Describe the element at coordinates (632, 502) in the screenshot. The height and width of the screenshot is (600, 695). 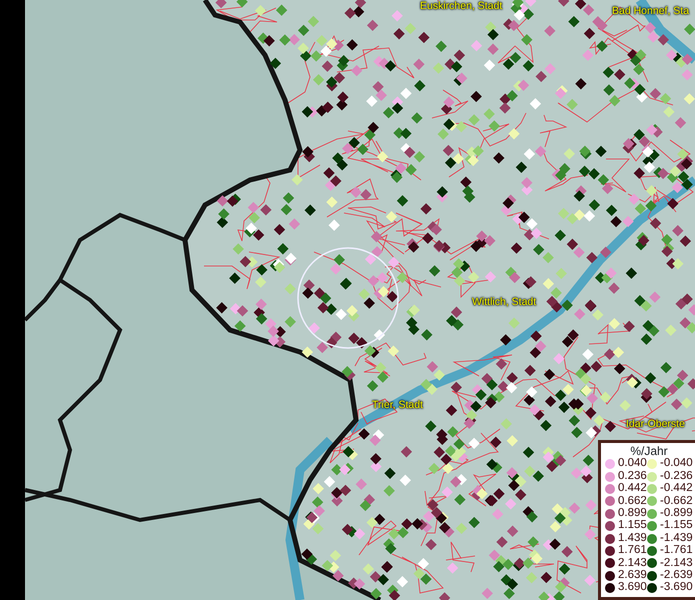
I see `legend-value: 0.662` at that location.